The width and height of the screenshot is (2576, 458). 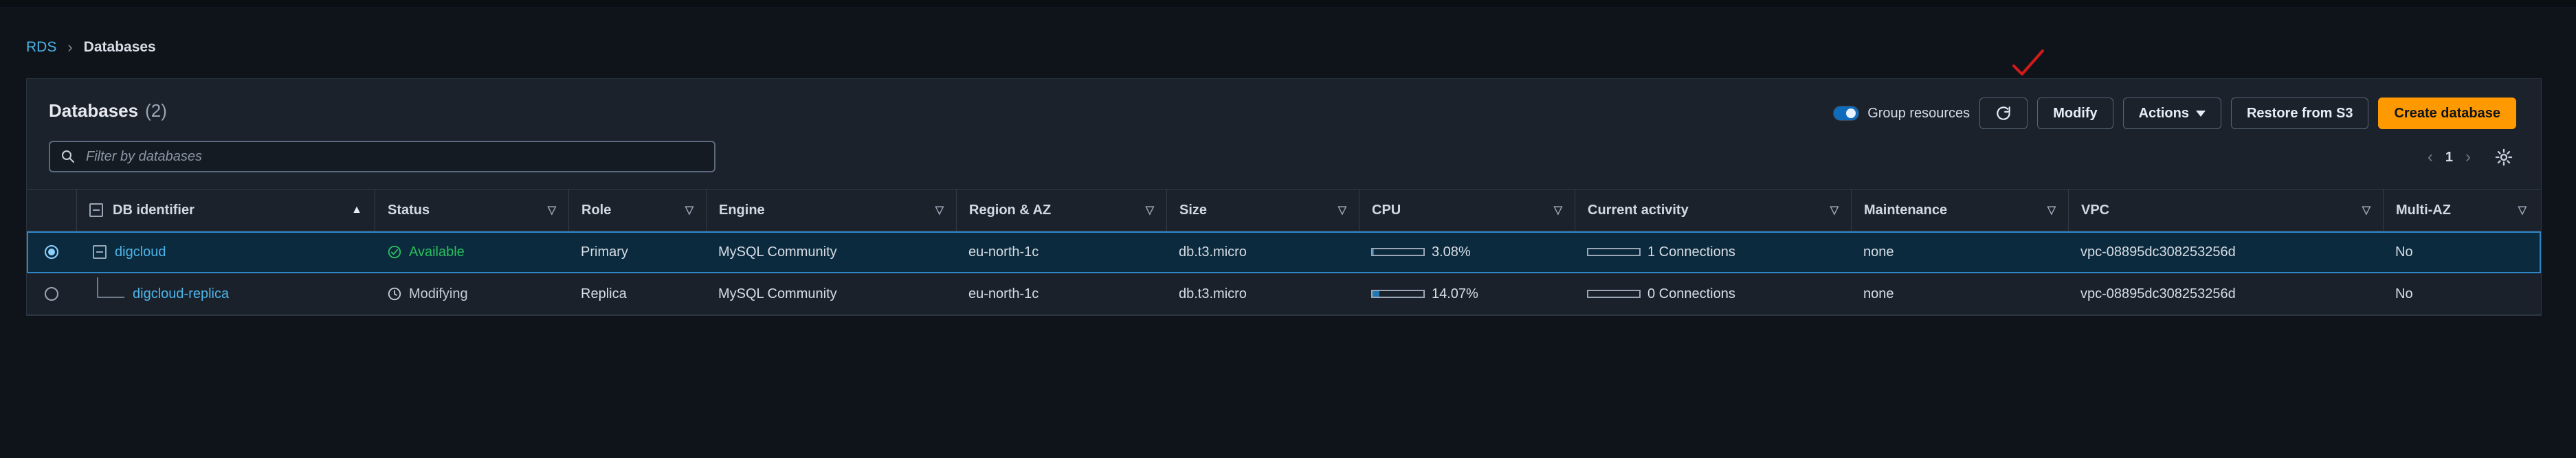 I want to click on activity-meter: 1 Connections, so click(x=1661, y=252).